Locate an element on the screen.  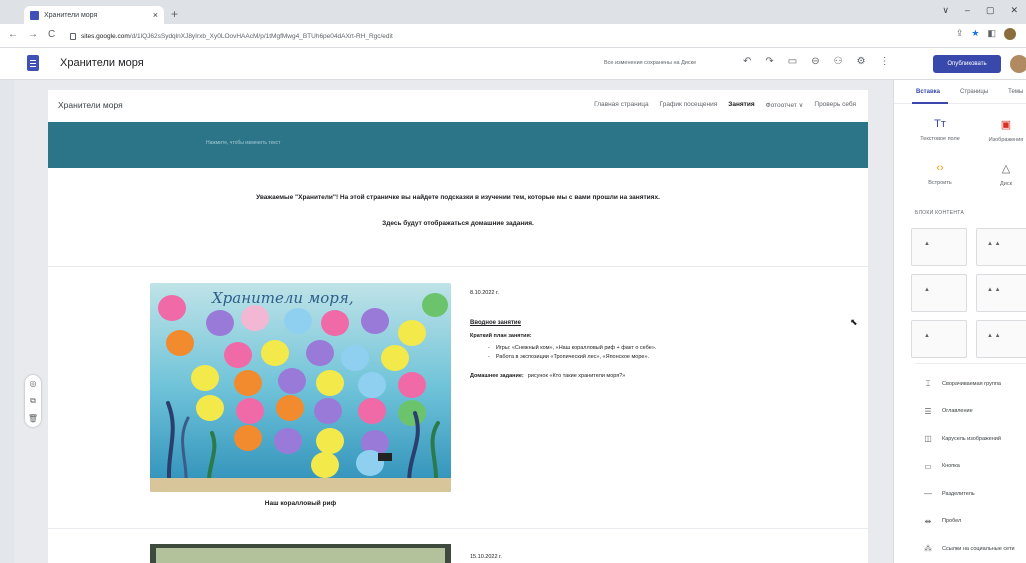
browser-extensions: ⇪ ★ ◧ is located at coordinates (986, 34).